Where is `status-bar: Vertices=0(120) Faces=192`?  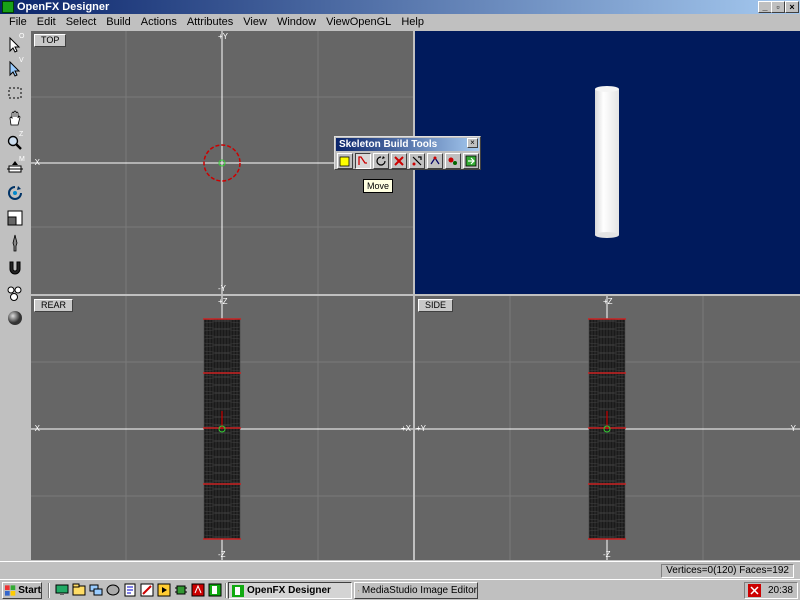 status-bar: Vertices=0(120) Faces=192 is located at coordinates (400, 570).